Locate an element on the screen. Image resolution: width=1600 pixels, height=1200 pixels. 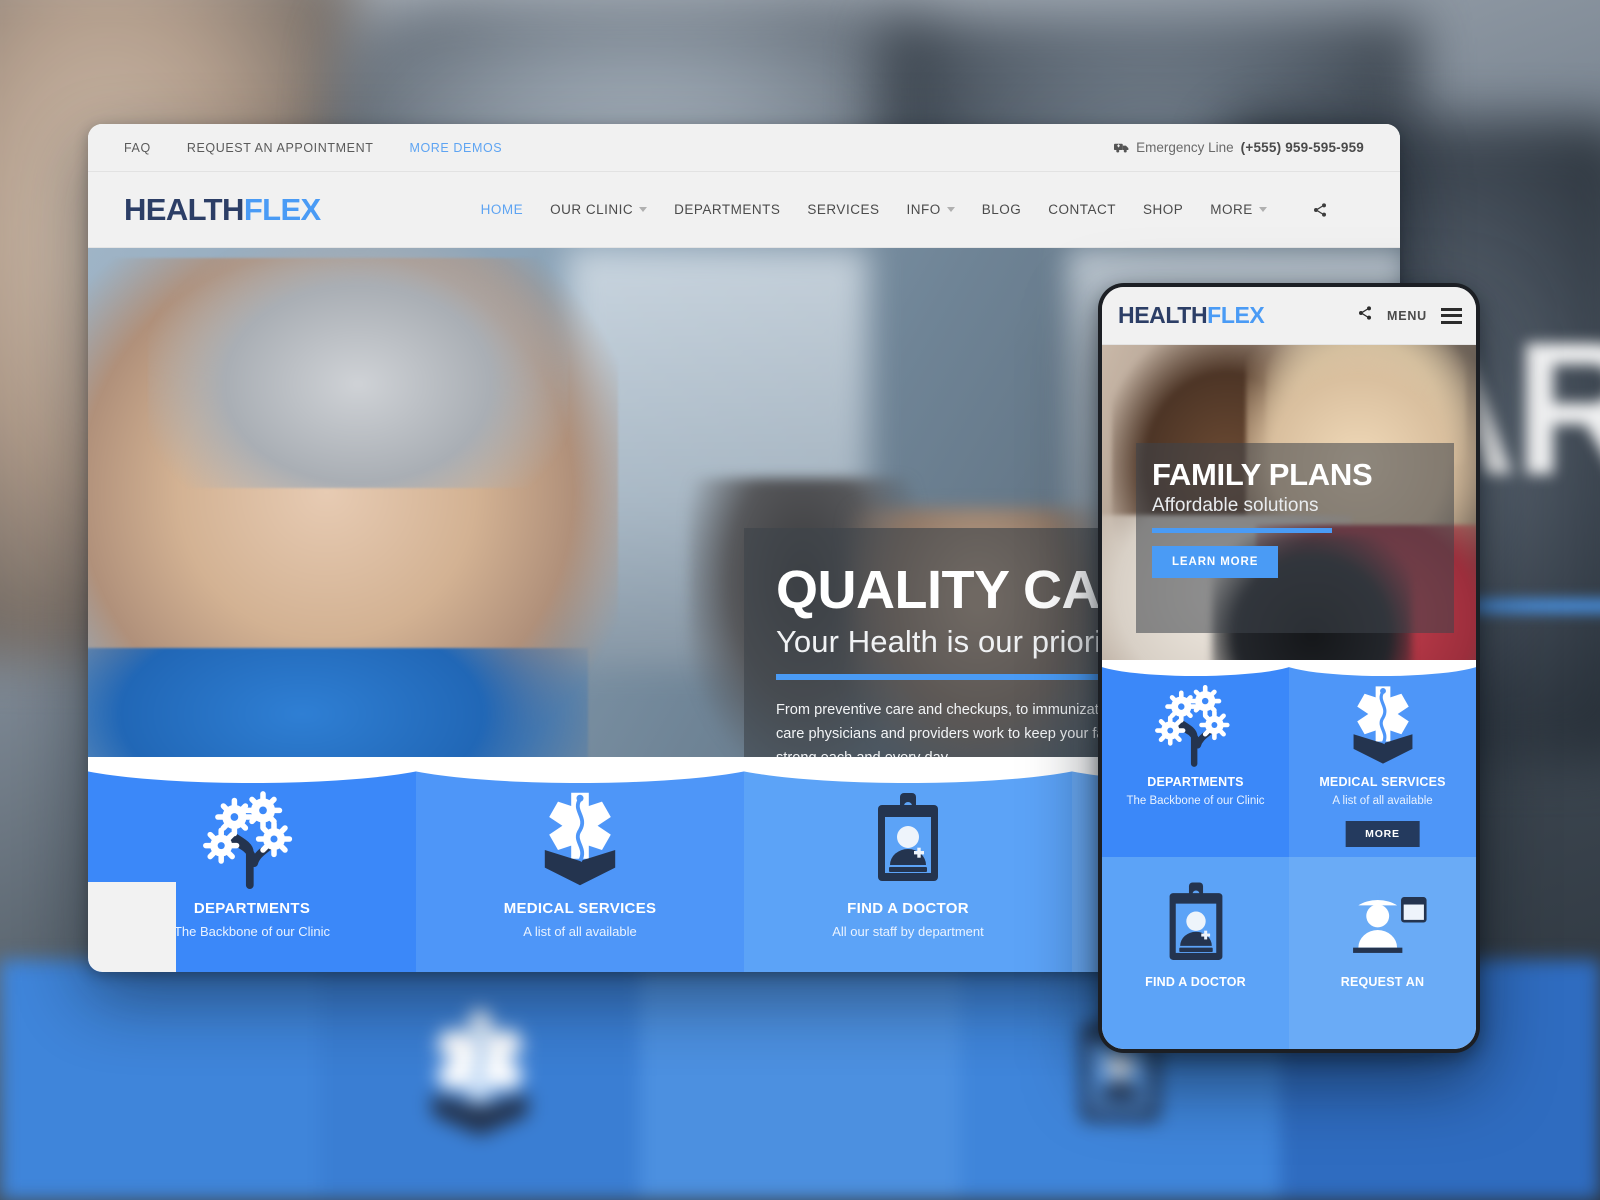
phone-card-find-a-doctor: FIND A DOCTOR is located at coordinates (1195, 953).